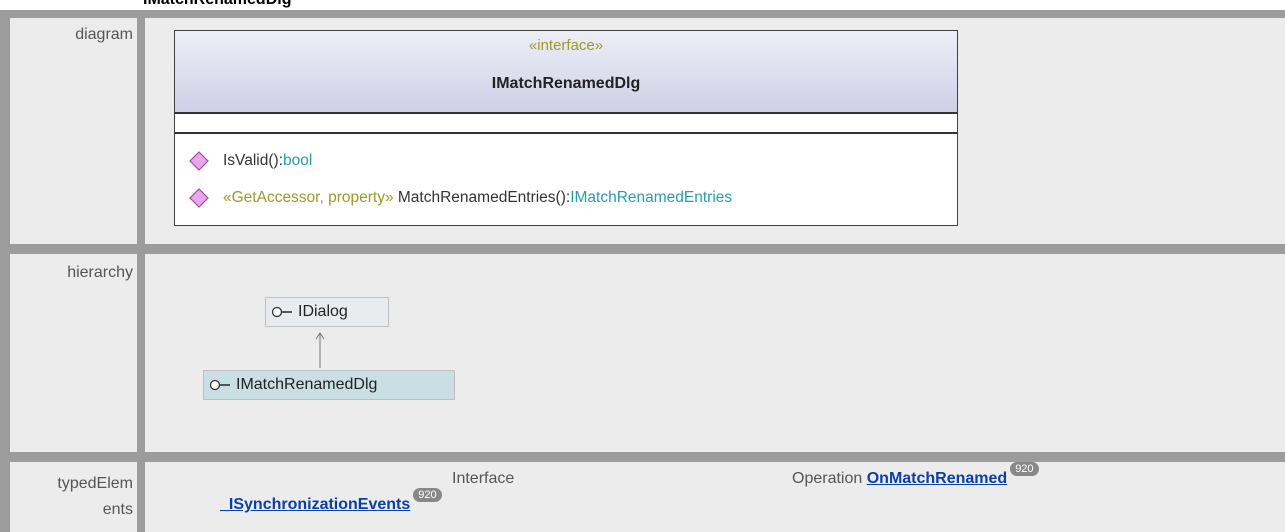  What do you see at coordinates (5, 271) in the screenshot?
I see `table-border-left` at bounding box center [5, 271].